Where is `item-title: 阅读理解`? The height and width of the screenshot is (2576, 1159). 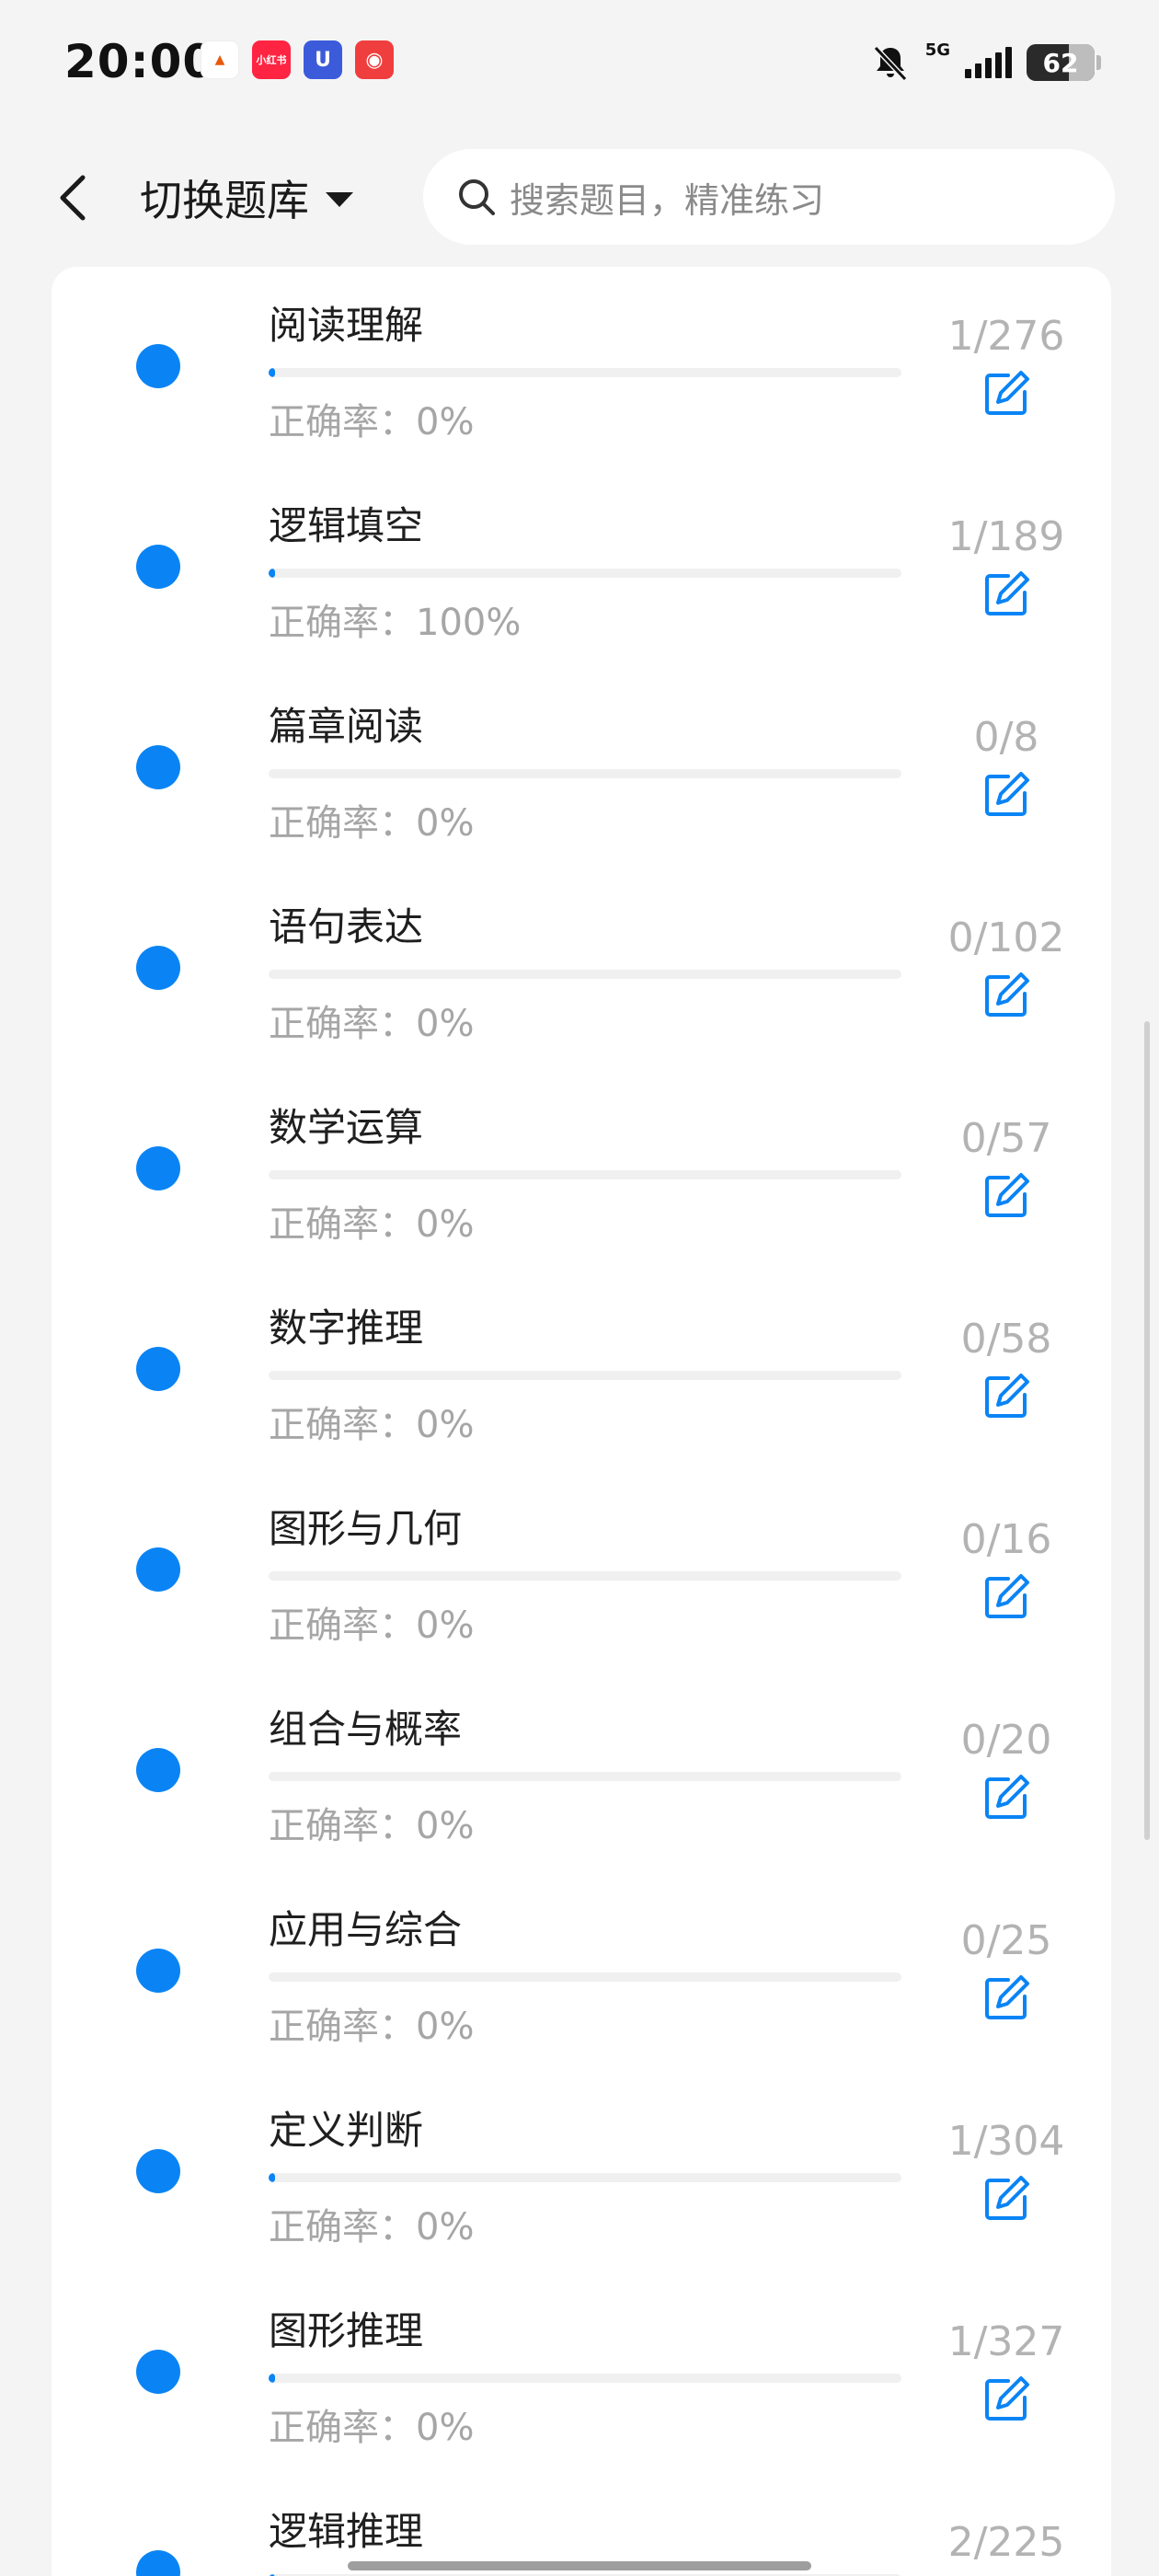
item-title: 阅读理解 is located at coordinates (346, 325).